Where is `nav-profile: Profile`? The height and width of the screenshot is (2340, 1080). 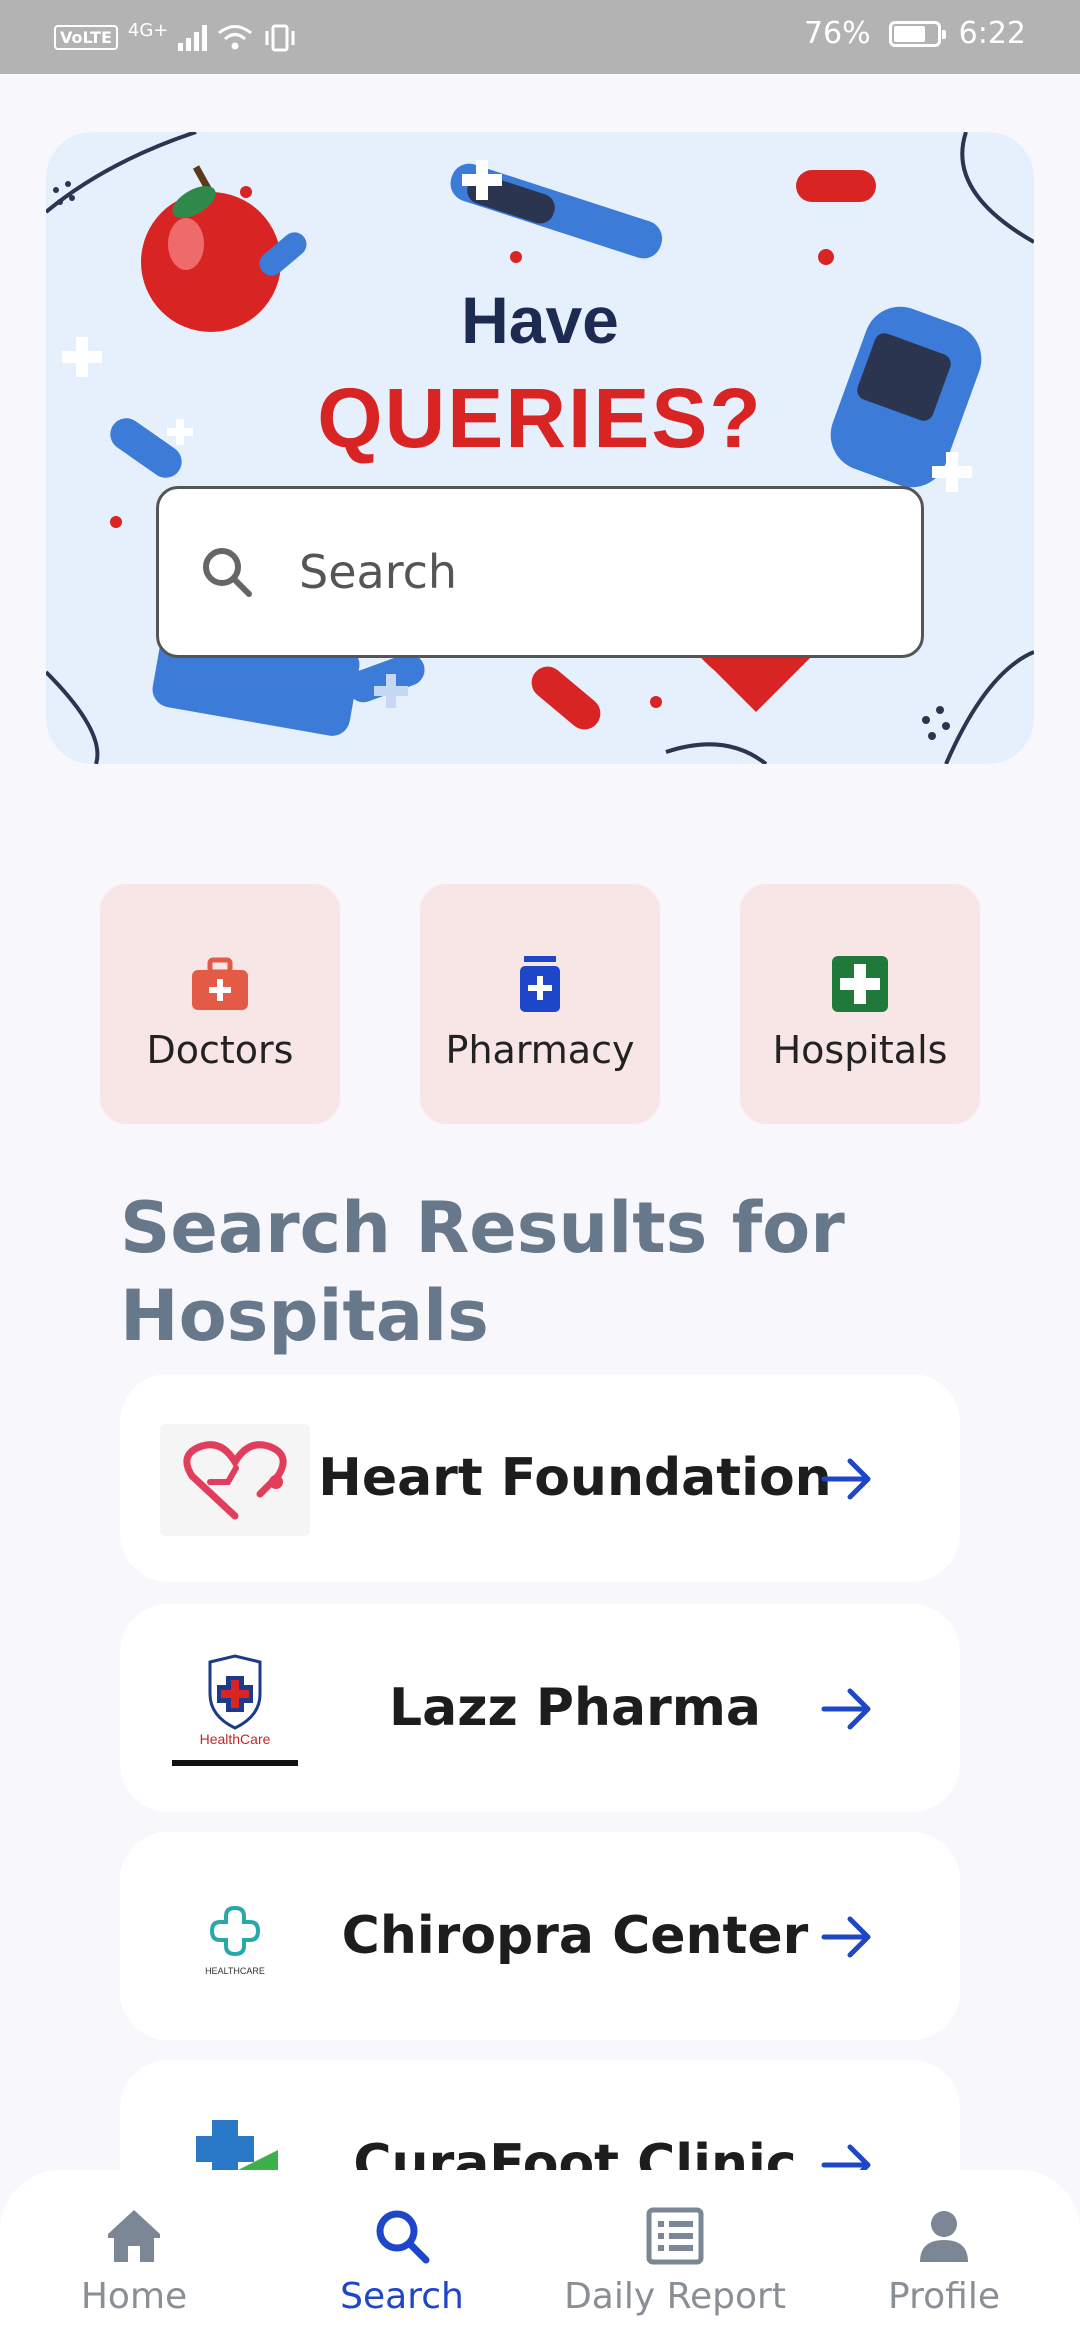
nav-profile: Profile is located at coordinates (944, 2260).